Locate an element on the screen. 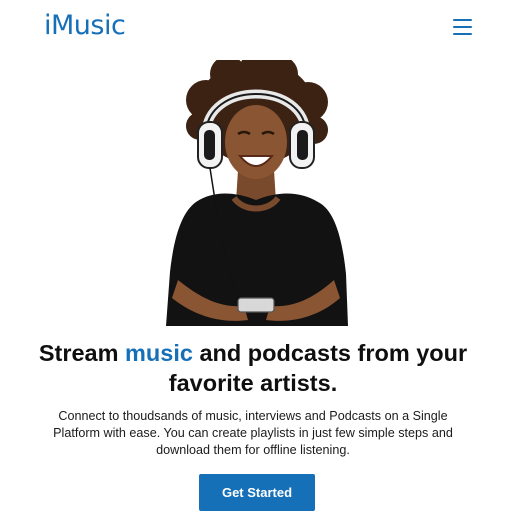 This screenshot has height=517, width=506. headline-text-start: Stream is located at coordinates (82, 353).